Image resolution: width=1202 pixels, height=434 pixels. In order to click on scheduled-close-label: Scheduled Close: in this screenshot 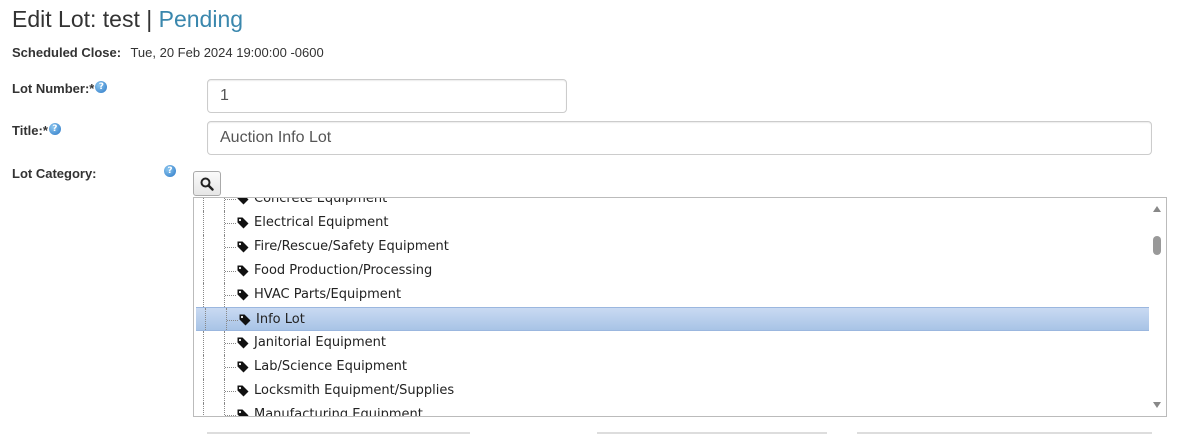, I will do `click(67, 52)`.